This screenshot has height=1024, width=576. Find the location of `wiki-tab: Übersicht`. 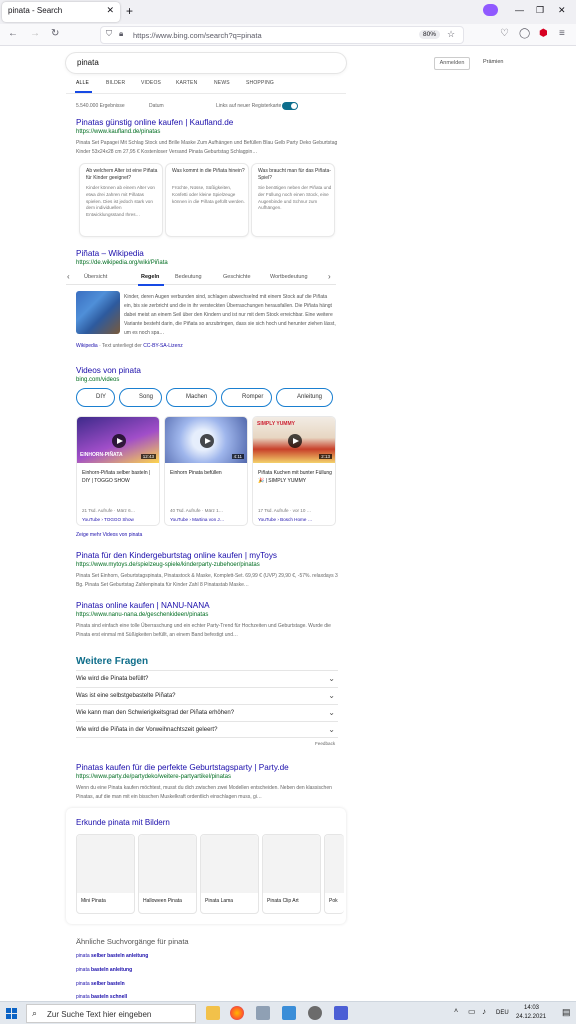

wiki-tab: Übersicht is located at coordinates (95, 277).